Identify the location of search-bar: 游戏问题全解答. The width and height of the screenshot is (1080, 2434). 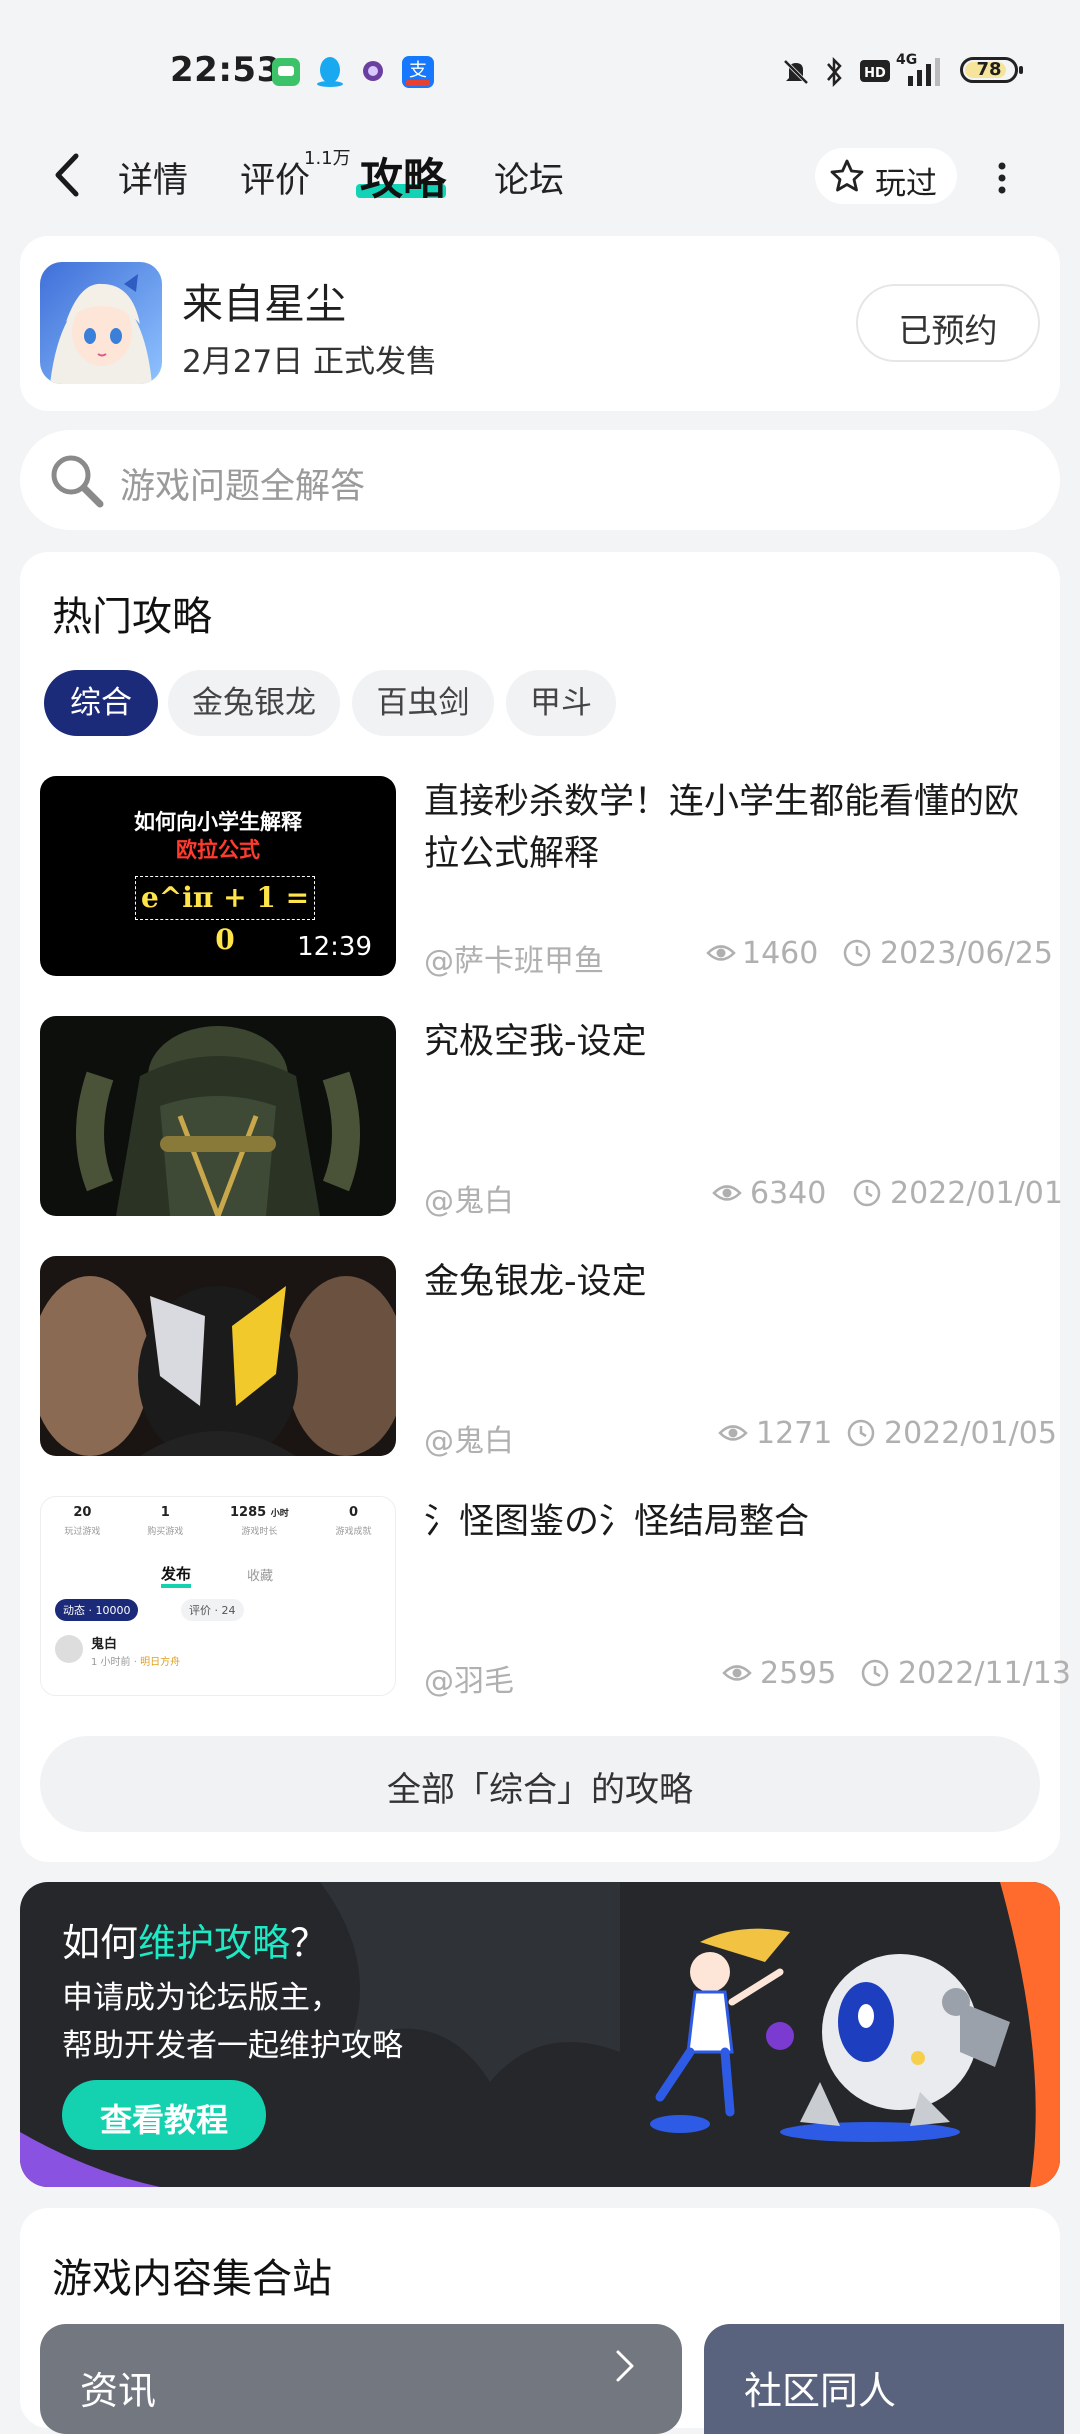
(540, 480).